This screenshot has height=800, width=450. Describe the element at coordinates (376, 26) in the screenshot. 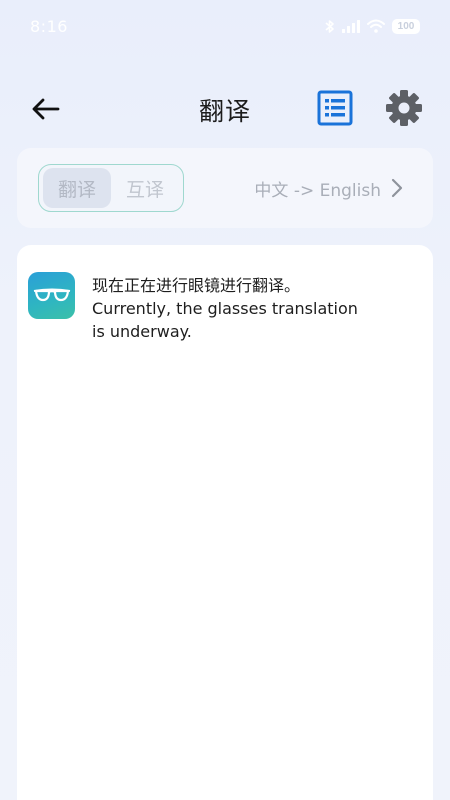

I see `wifi-icon` at that location.